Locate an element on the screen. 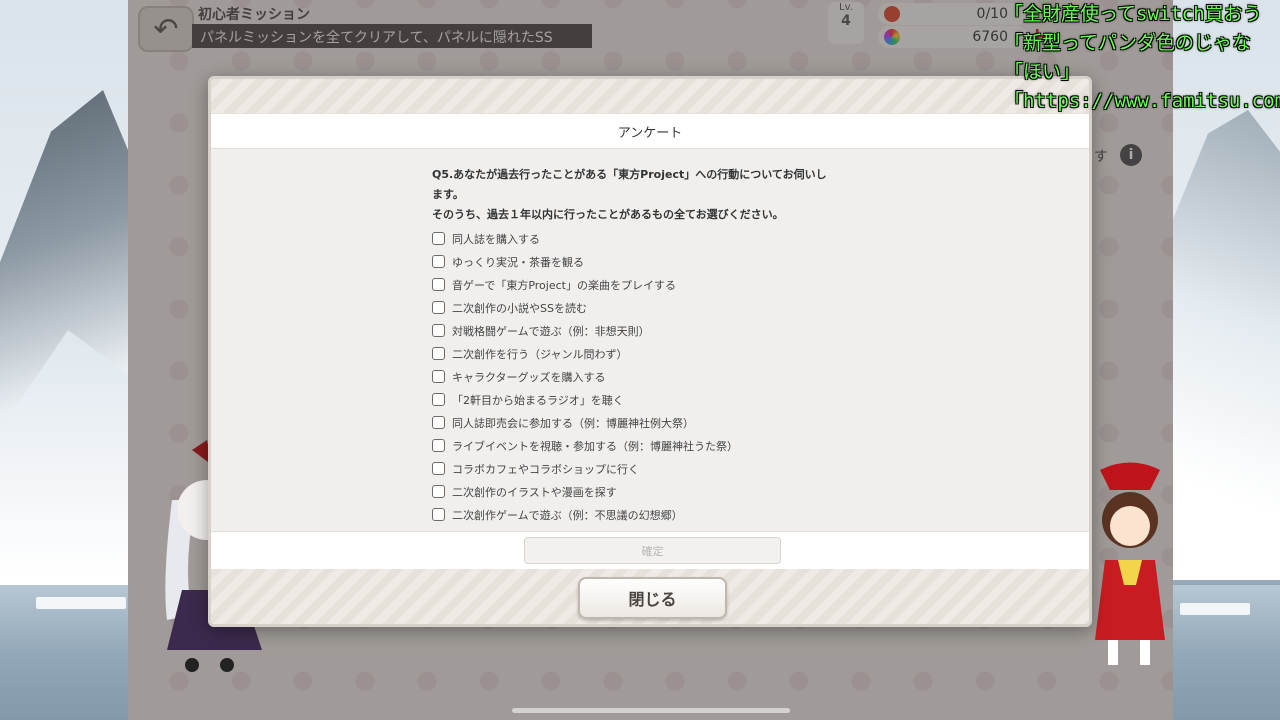  home-indicator is located at coordinates (651, 710).